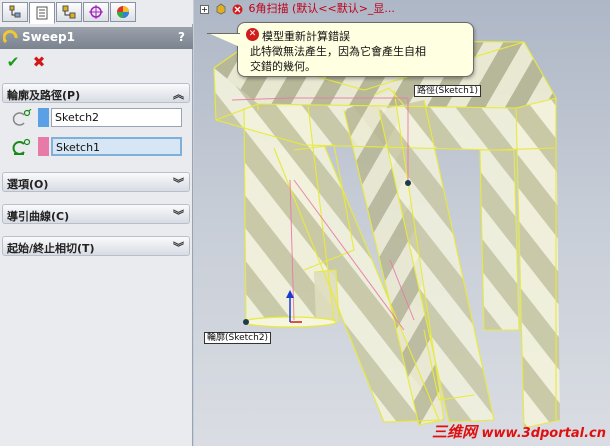 The height and width of the screenshot is (446, 610). I want to click on section-guide-curves: 導引曲線(C) ︾, so click(96, 214).